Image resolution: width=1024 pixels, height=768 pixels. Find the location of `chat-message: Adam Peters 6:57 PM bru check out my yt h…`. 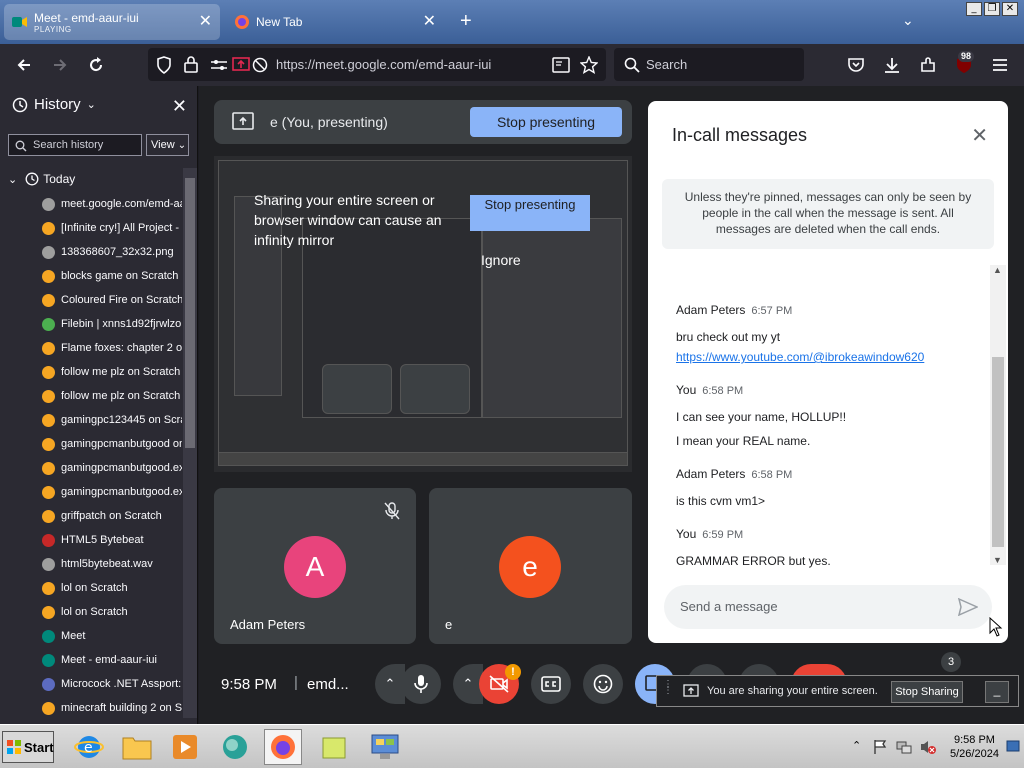

chat-message: Adam Peters 6:57 PM bru check out my yt h… is located at coordinates (826, 335).